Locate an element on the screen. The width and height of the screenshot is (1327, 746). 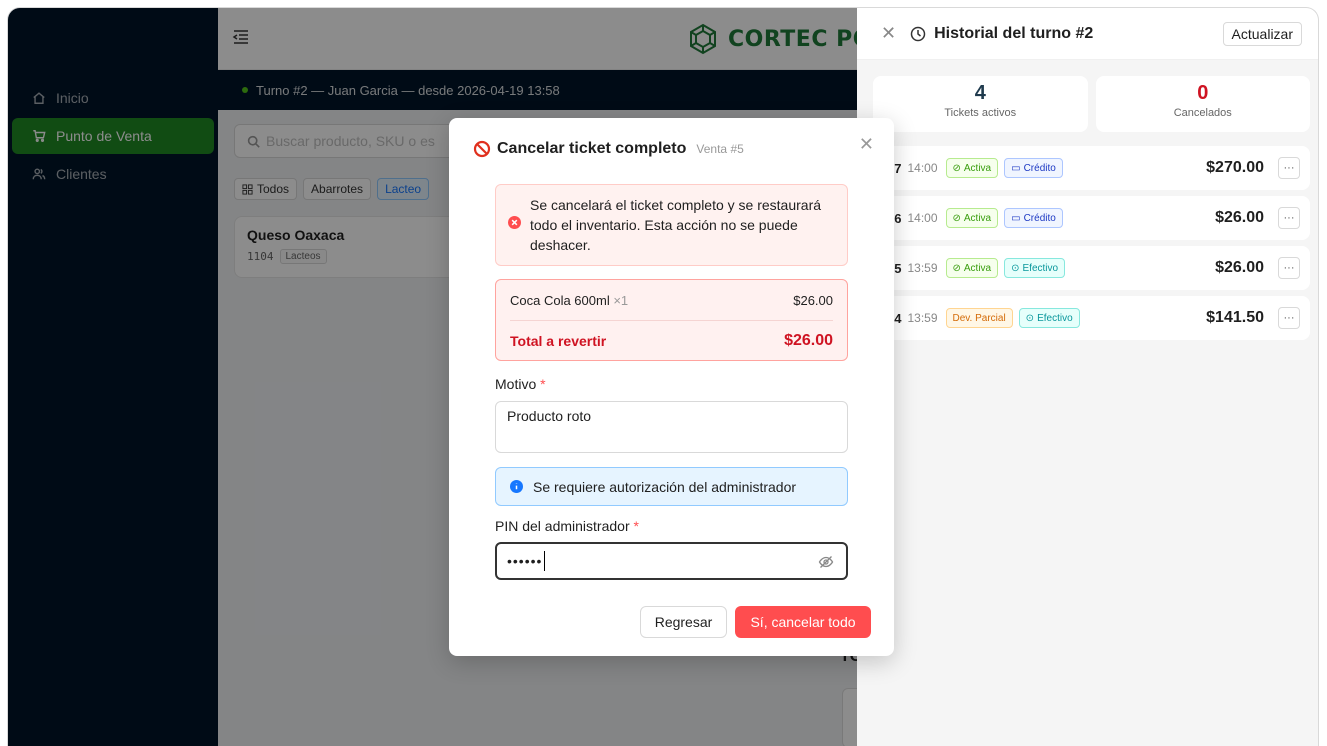
ticket-row: #6 14:00 ⊘ Activa ▭ Crédito $26.00 ··· is located at coordinates (1091, 218).